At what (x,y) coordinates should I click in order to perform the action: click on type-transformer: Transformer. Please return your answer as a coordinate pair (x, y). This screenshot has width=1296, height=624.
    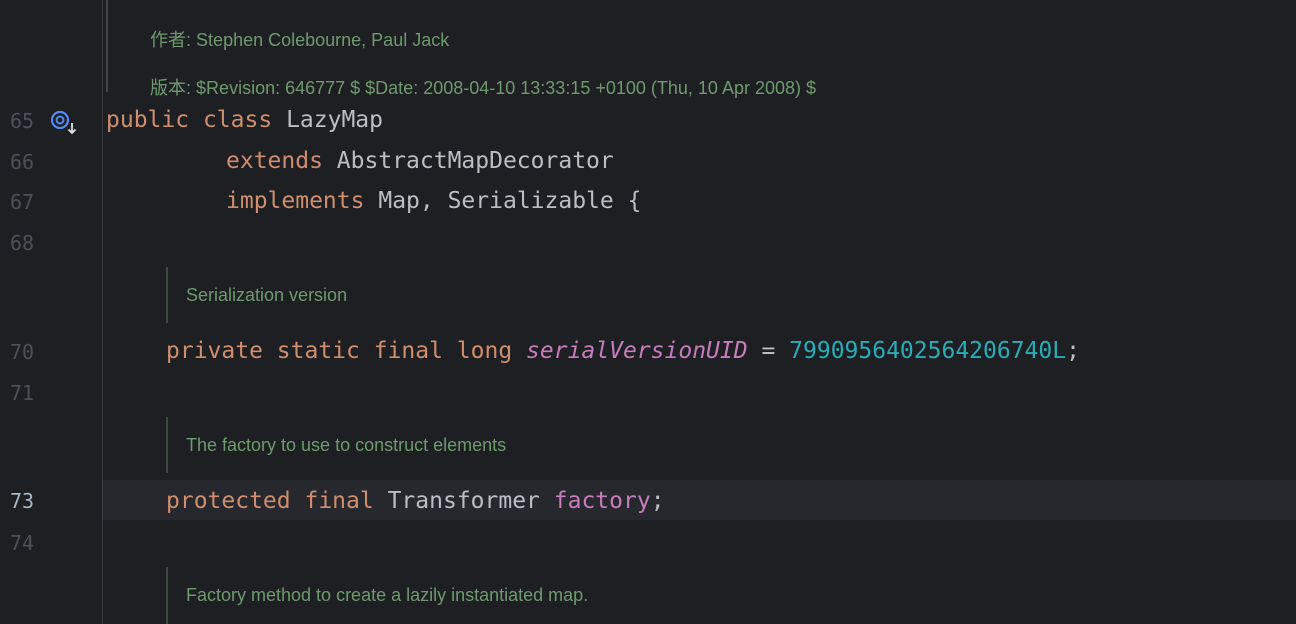
    Looking at the image, I should click on (463, 501).